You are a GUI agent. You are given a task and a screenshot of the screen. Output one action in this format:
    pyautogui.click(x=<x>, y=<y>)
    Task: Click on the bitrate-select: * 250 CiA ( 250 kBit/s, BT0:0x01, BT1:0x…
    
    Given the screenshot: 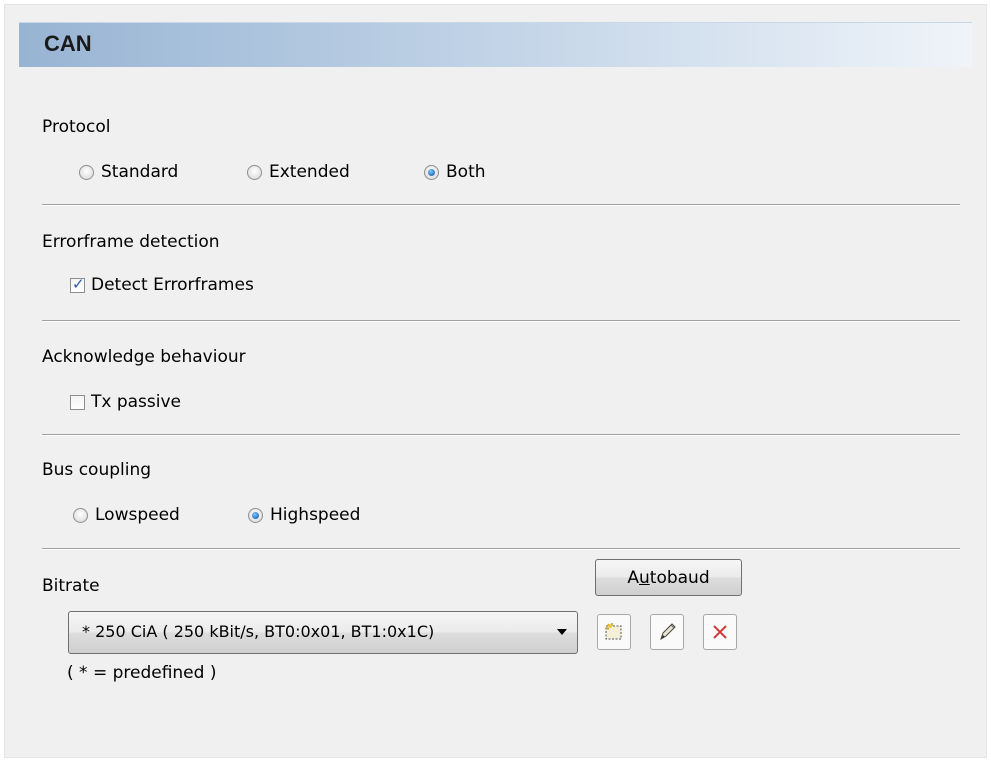 What is the action you would take?
    pyautogui.click(x=323, y=632)
    